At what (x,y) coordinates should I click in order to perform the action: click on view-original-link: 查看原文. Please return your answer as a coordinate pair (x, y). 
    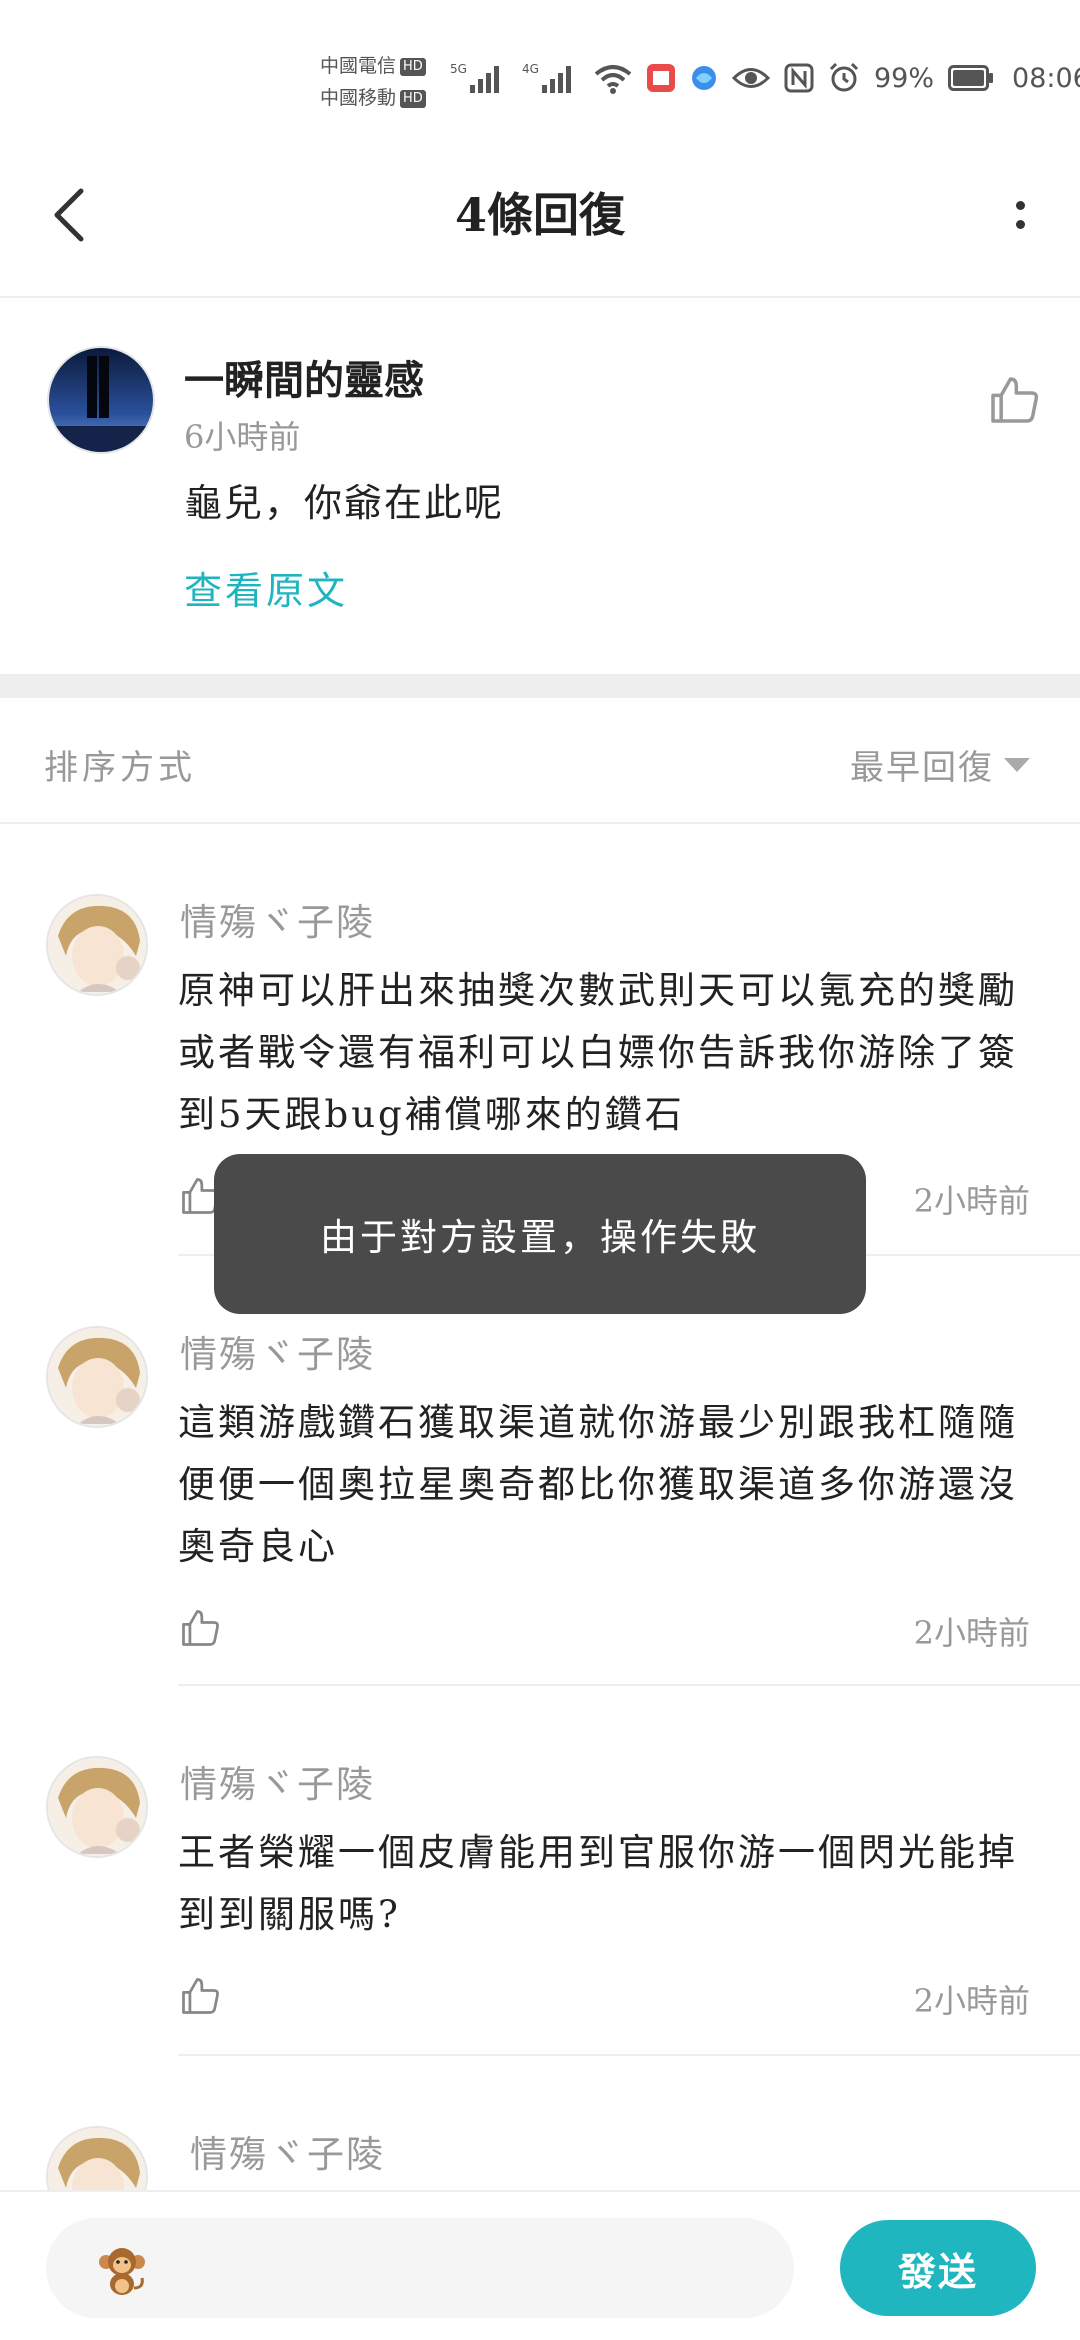
    Looking at the image, I should click on (266, 587).